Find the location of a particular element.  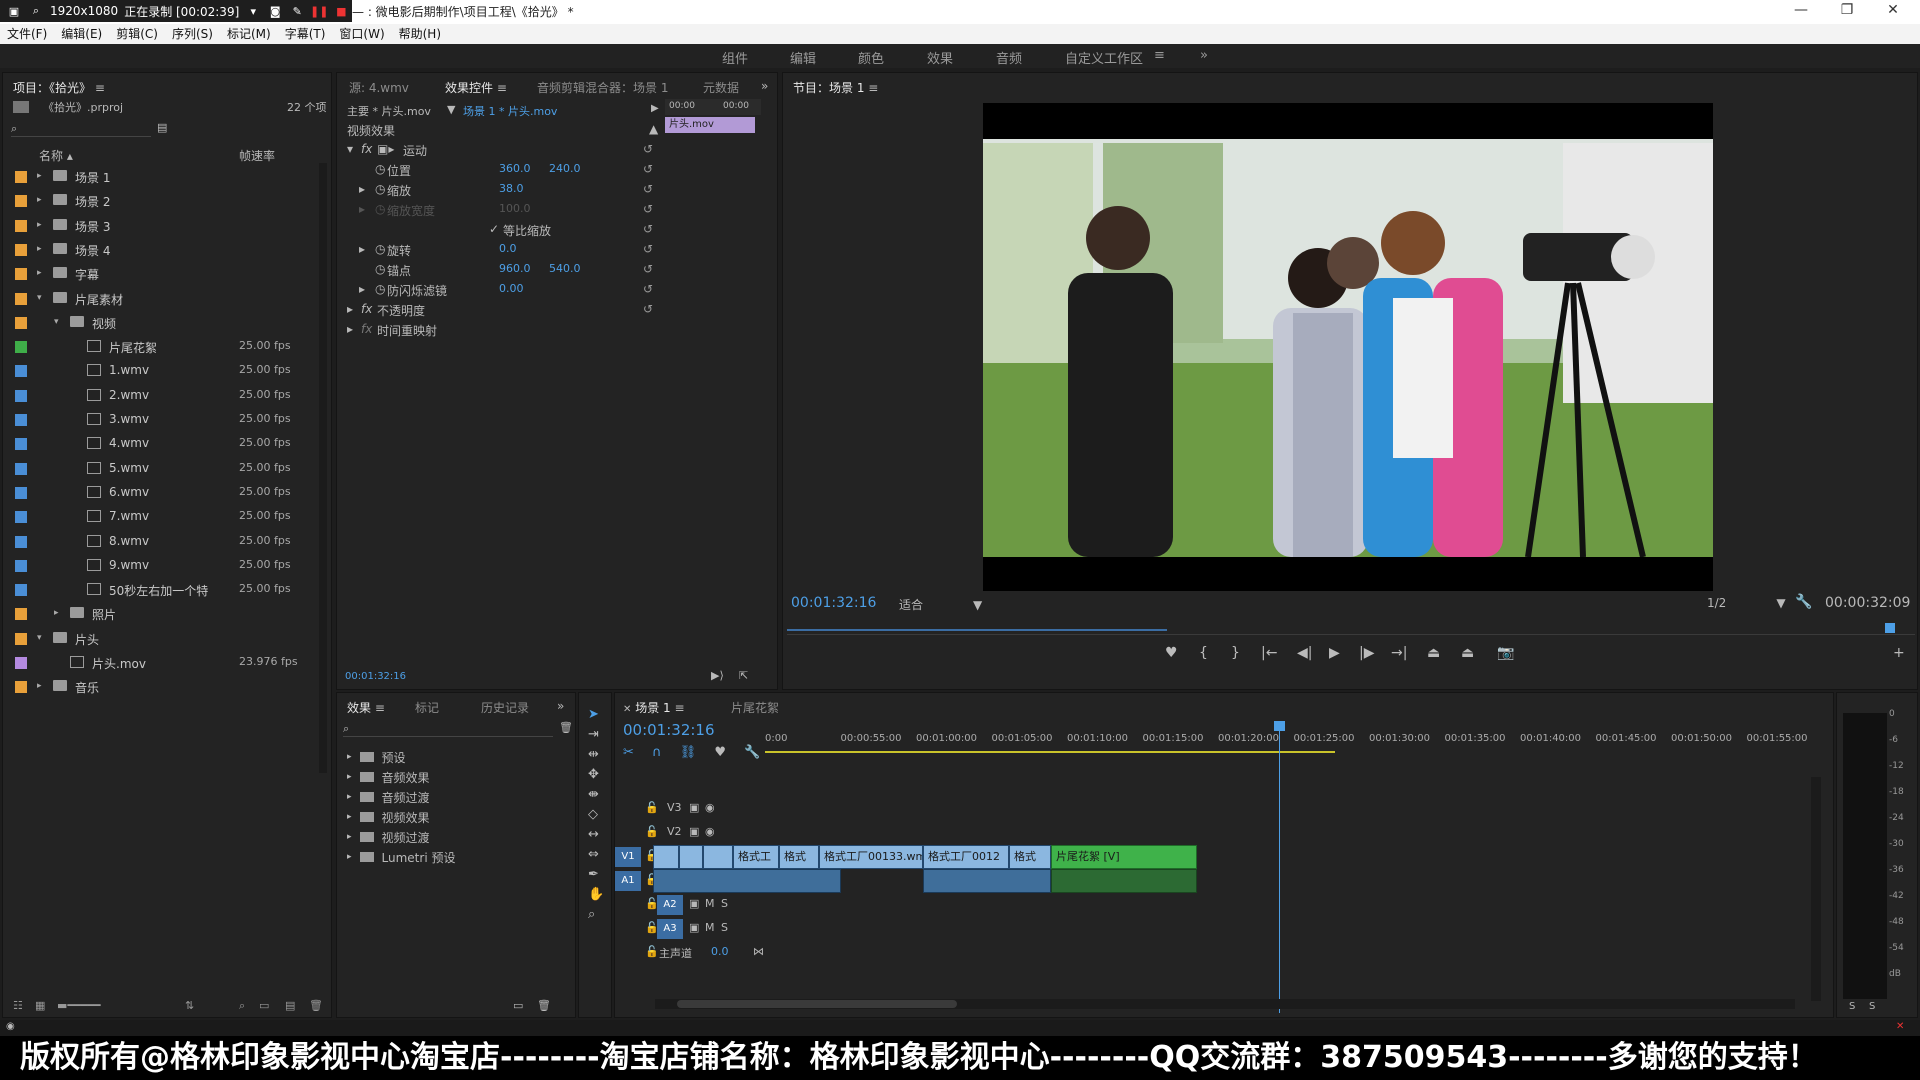

anchor-y-value: 540.0 is located at coordinates (565, 268).